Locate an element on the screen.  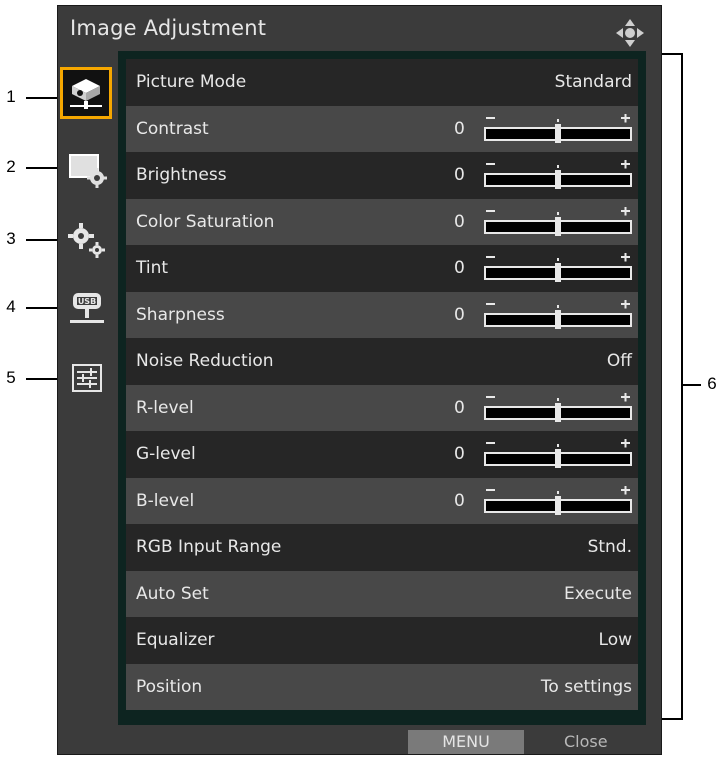
menu-item-equalizer: Equalizer Low is located at coordinates (382, 640).